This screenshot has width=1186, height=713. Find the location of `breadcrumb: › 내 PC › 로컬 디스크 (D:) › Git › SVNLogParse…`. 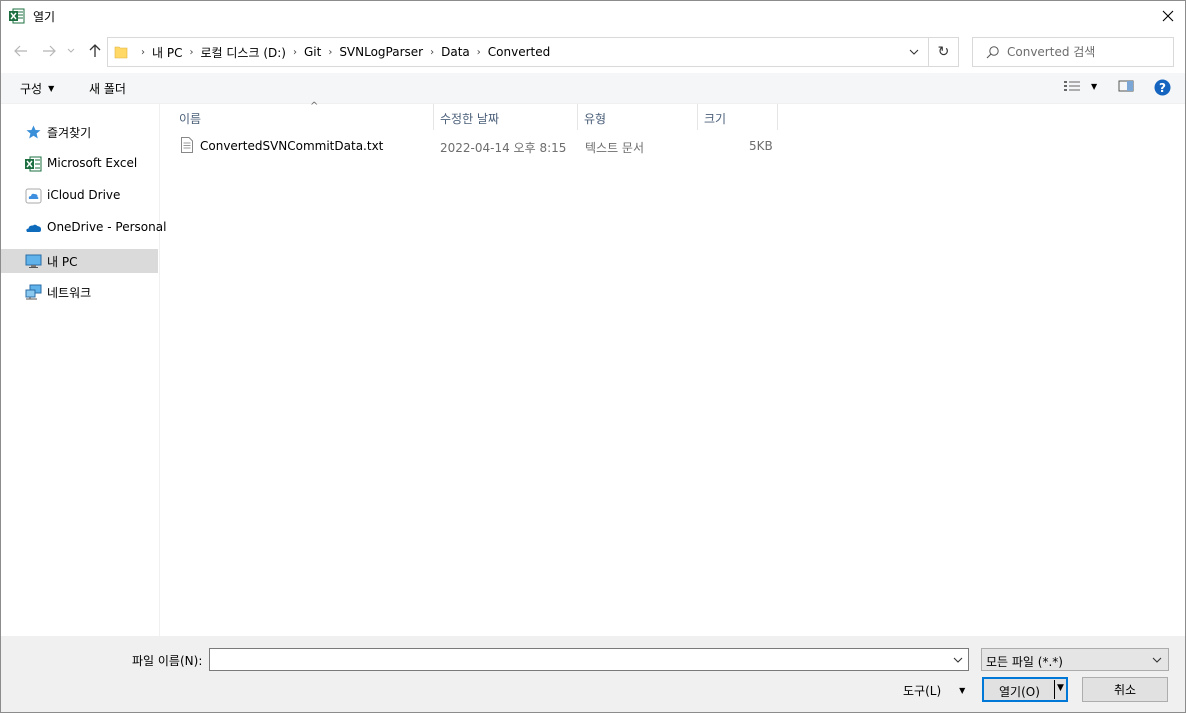

breadcrumb: › 내 PC › 로컬 디스크 (D:) › Git › SVNLogParse… is located at coordinates (342, 52).